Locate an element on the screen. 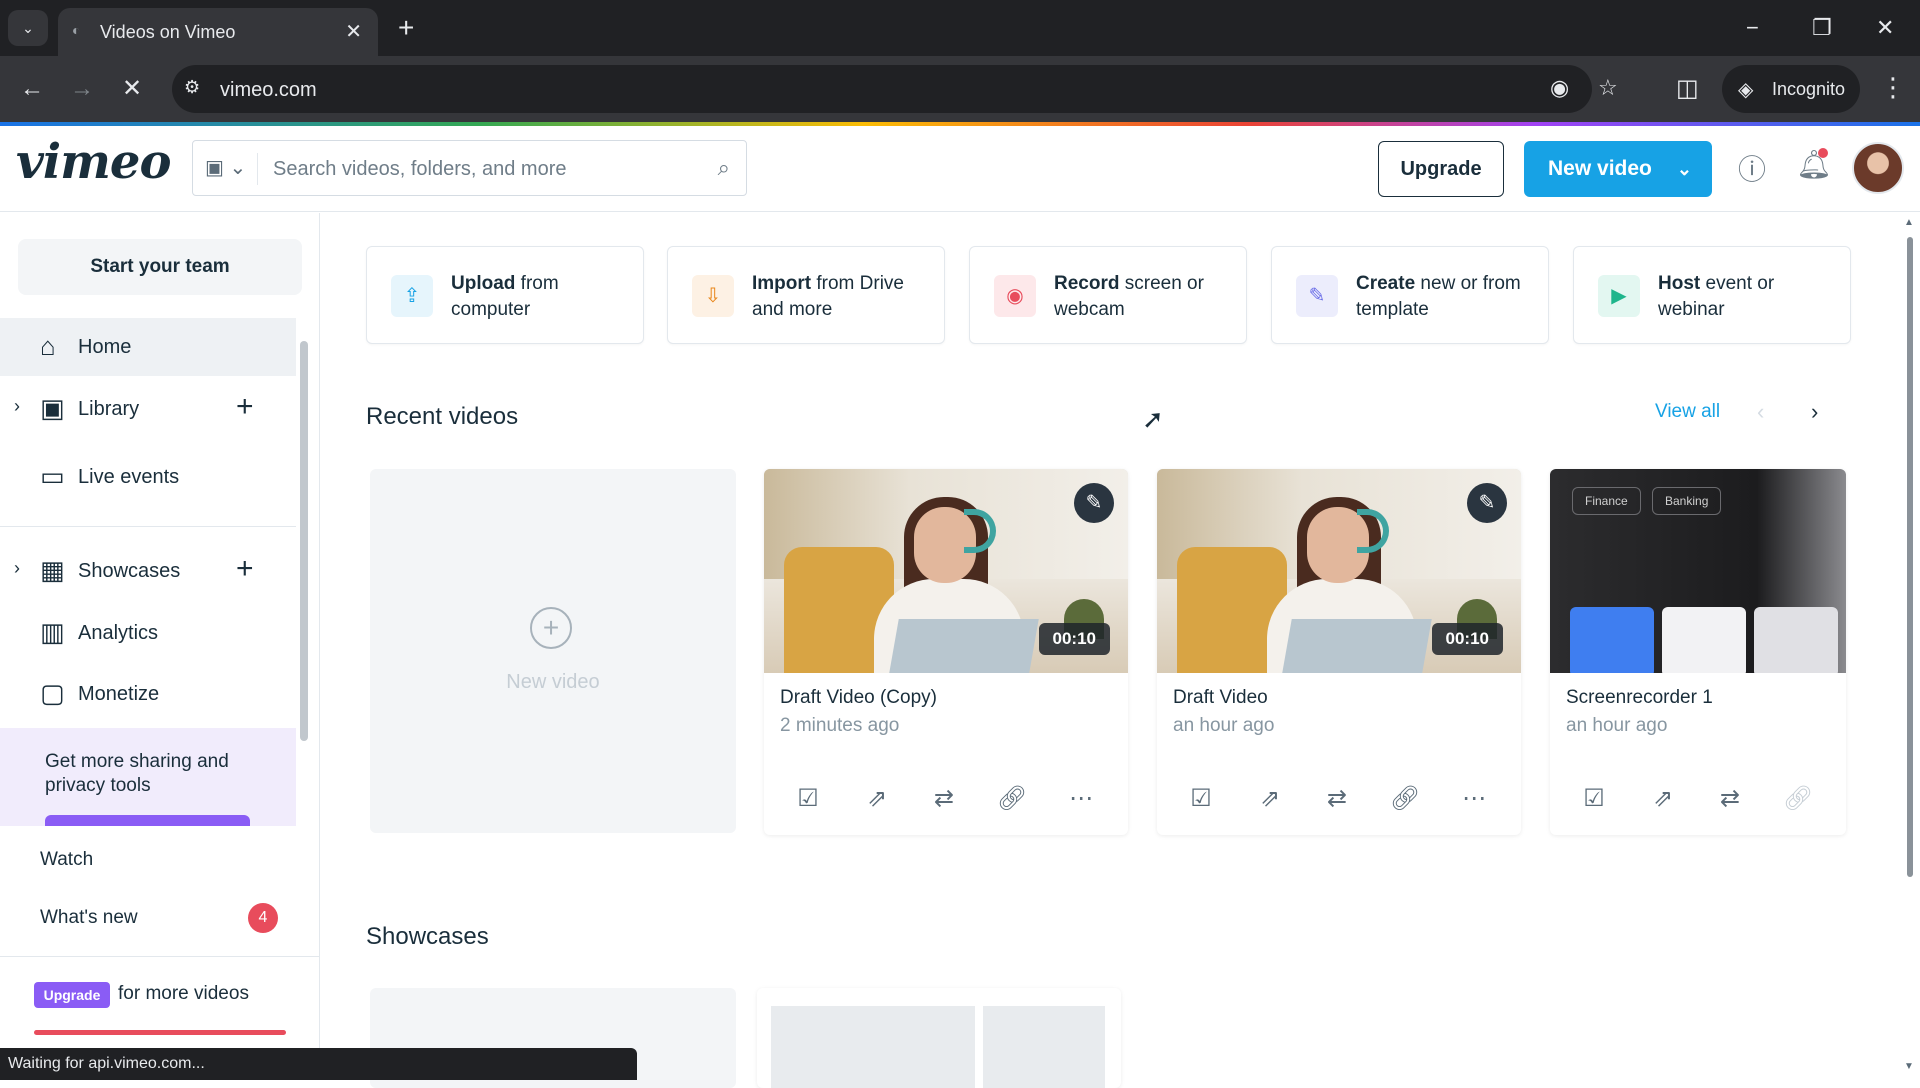 The height and width of the screenshot is (1088, 1920). back-icon: ← is located at coordinates (32, 89).